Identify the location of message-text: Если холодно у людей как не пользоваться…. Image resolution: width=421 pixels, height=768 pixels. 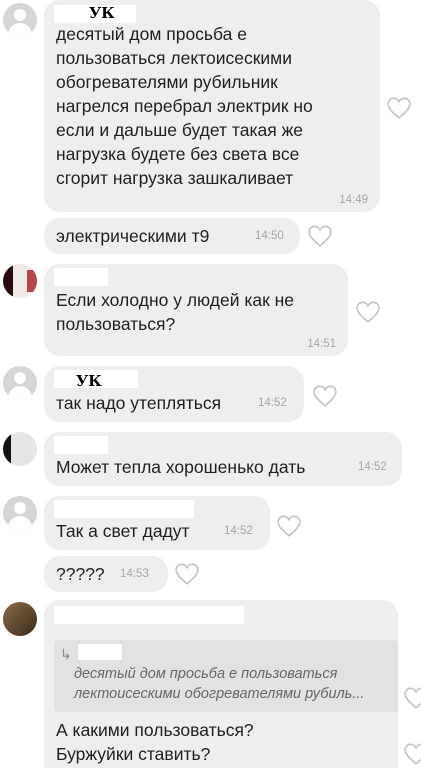
(175, 312).